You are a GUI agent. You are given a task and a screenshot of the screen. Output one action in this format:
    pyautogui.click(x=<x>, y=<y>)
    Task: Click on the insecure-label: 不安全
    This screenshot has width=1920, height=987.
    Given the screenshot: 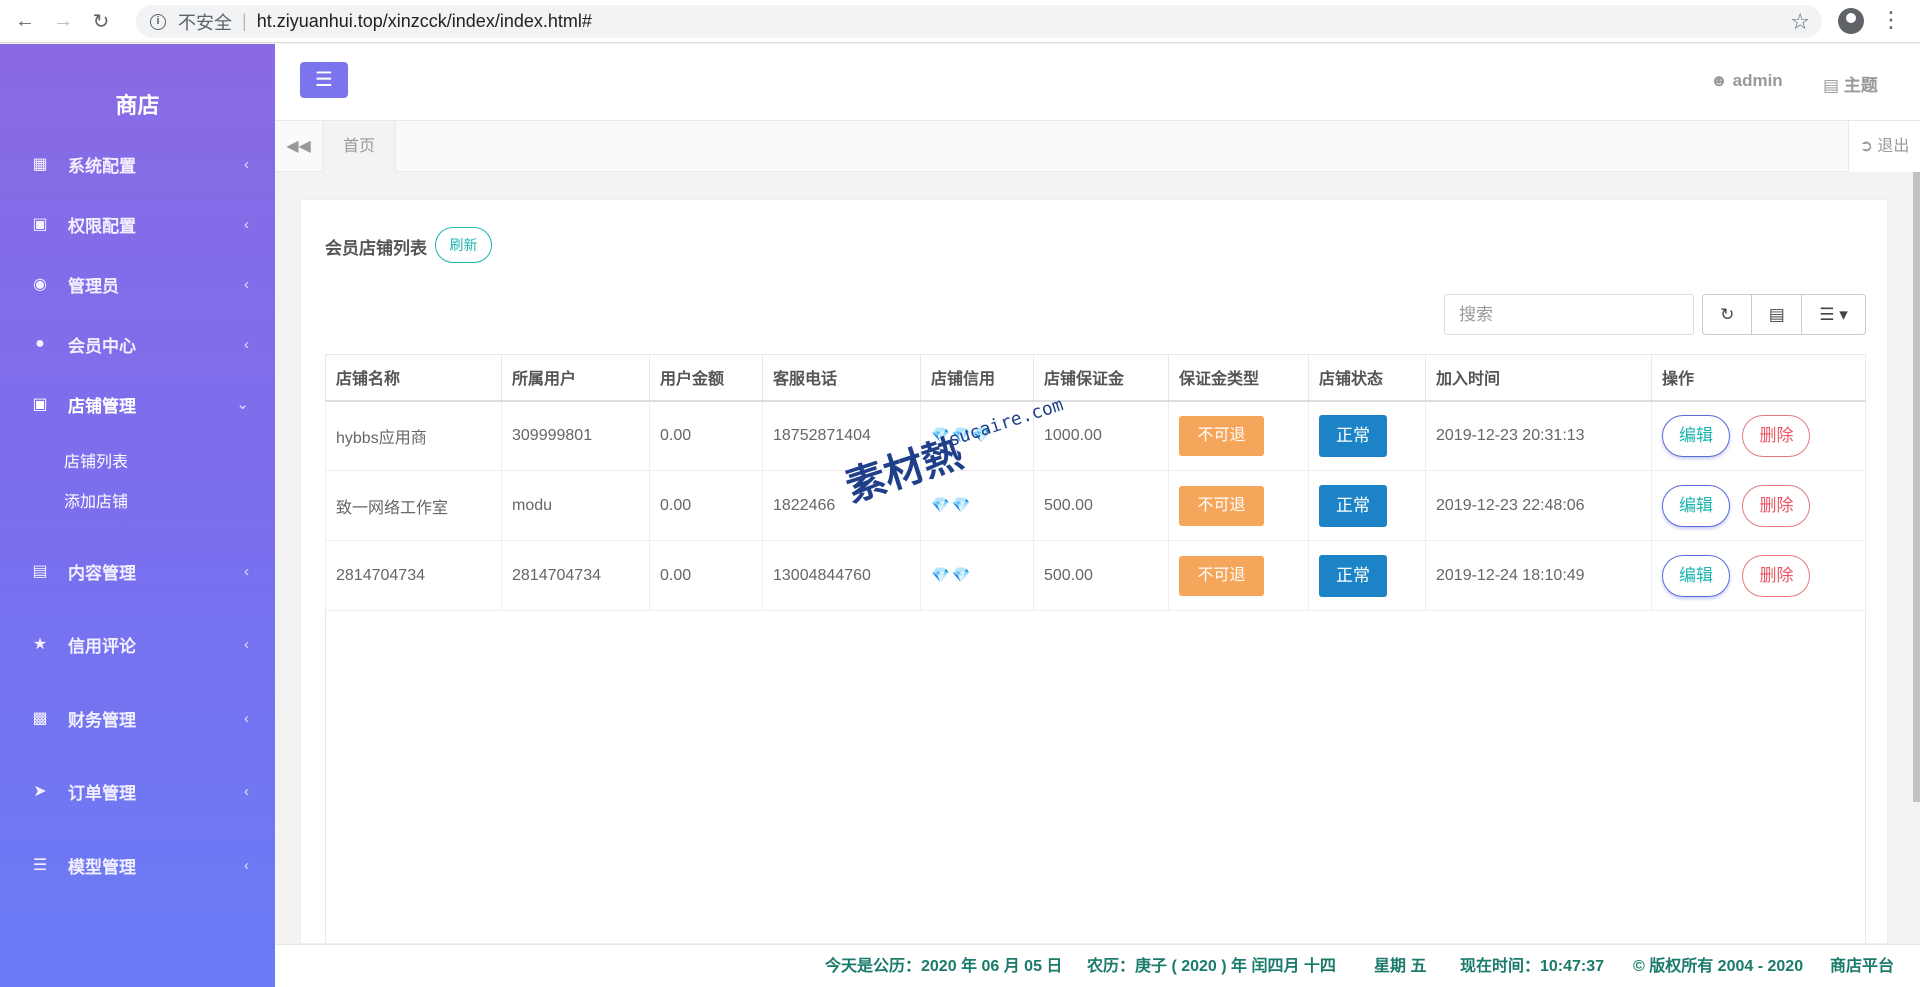 What is the action you would take?
    pyautogui.click(x=205, y=22)
    